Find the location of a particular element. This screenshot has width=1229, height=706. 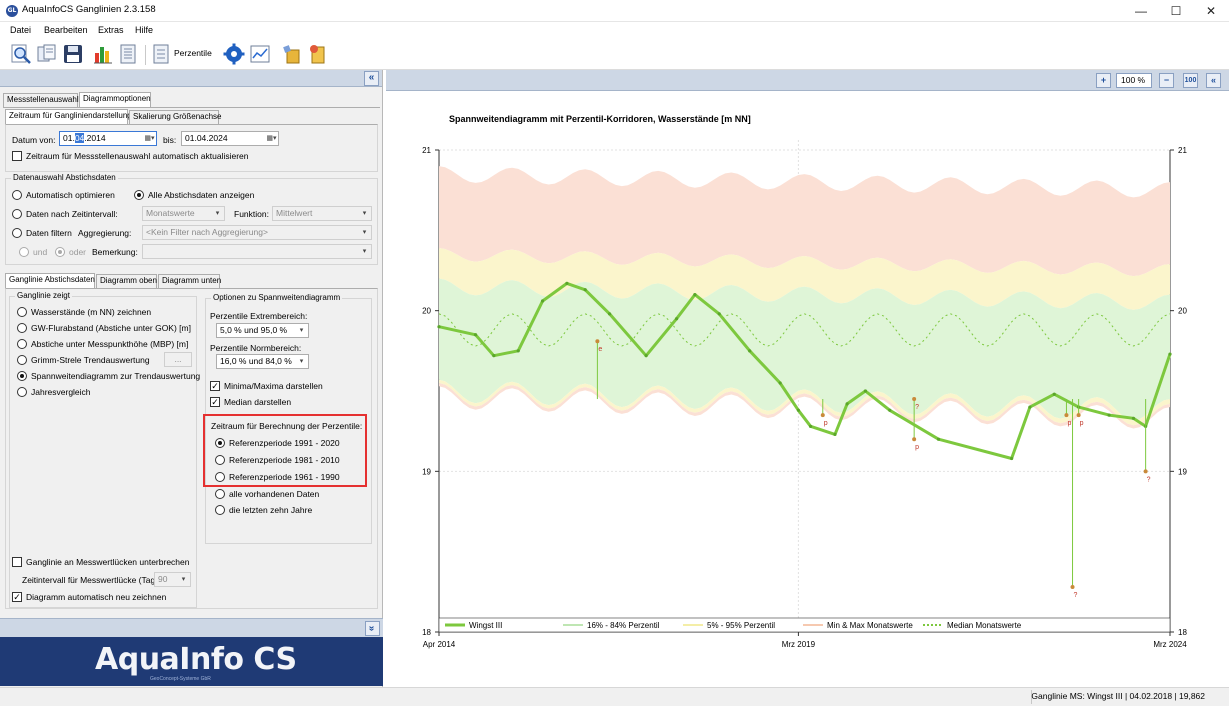

gear-icon is located at coordinates (234, 54).